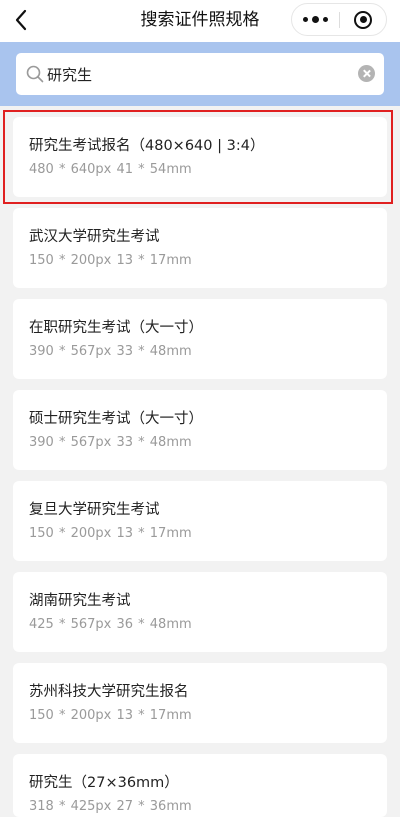 Image resolution: width=400 pixels, height=817 pixels. I want to click on result-card: 苏州科技大学研究生报名 150 * 200px 13 * 17mm, so click(200, 703).